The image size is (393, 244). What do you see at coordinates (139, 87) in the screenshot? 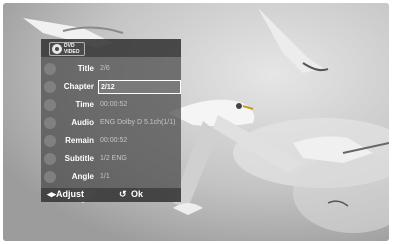
I see `value-chapter: 2/12` at bounding box center [139, 87].